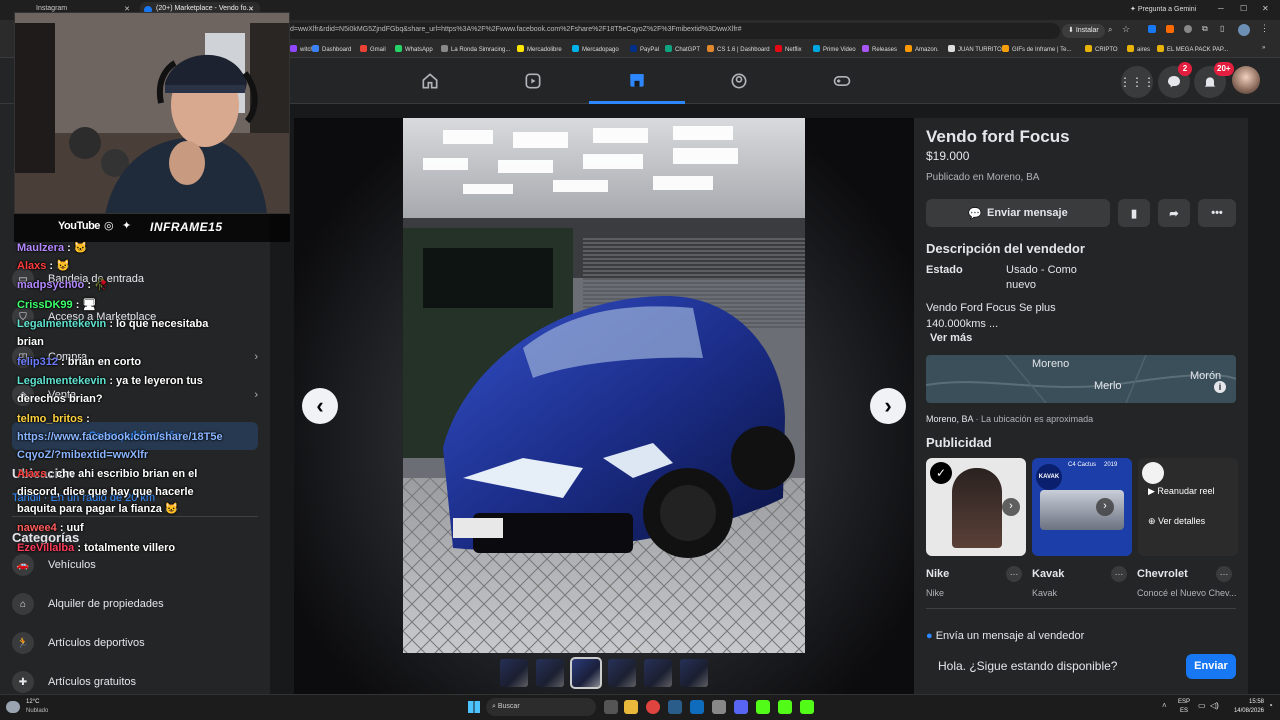  What do you see at coordinates (1137, 82) in the screenshot?
I see `menu-grid-button: ⋮⋮⋮` at bounding box center [1137, 82].